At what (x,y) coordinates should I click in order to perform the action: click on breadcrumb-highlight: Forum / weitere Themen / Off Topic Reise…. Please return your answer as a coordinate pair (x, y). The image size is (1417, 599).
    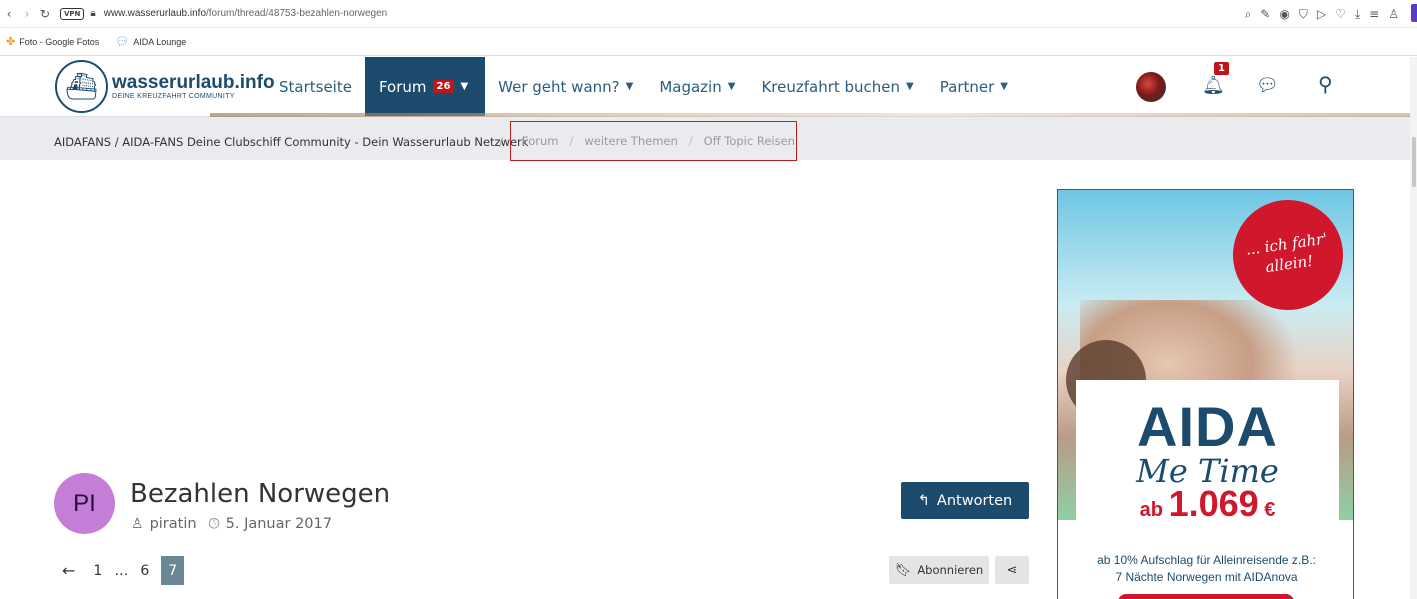
    Looking at the image, I should click on (653, 141).